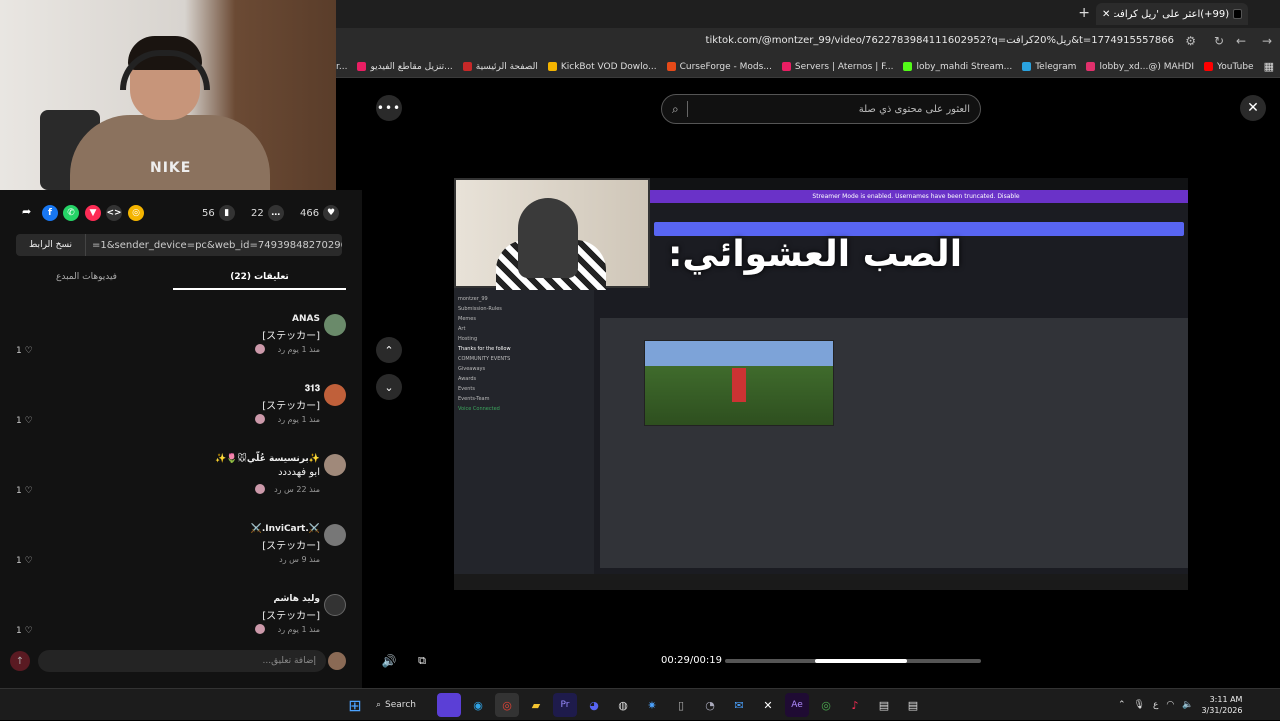  I want to click on bookmark-item: YouTube, so click(1228, 67).